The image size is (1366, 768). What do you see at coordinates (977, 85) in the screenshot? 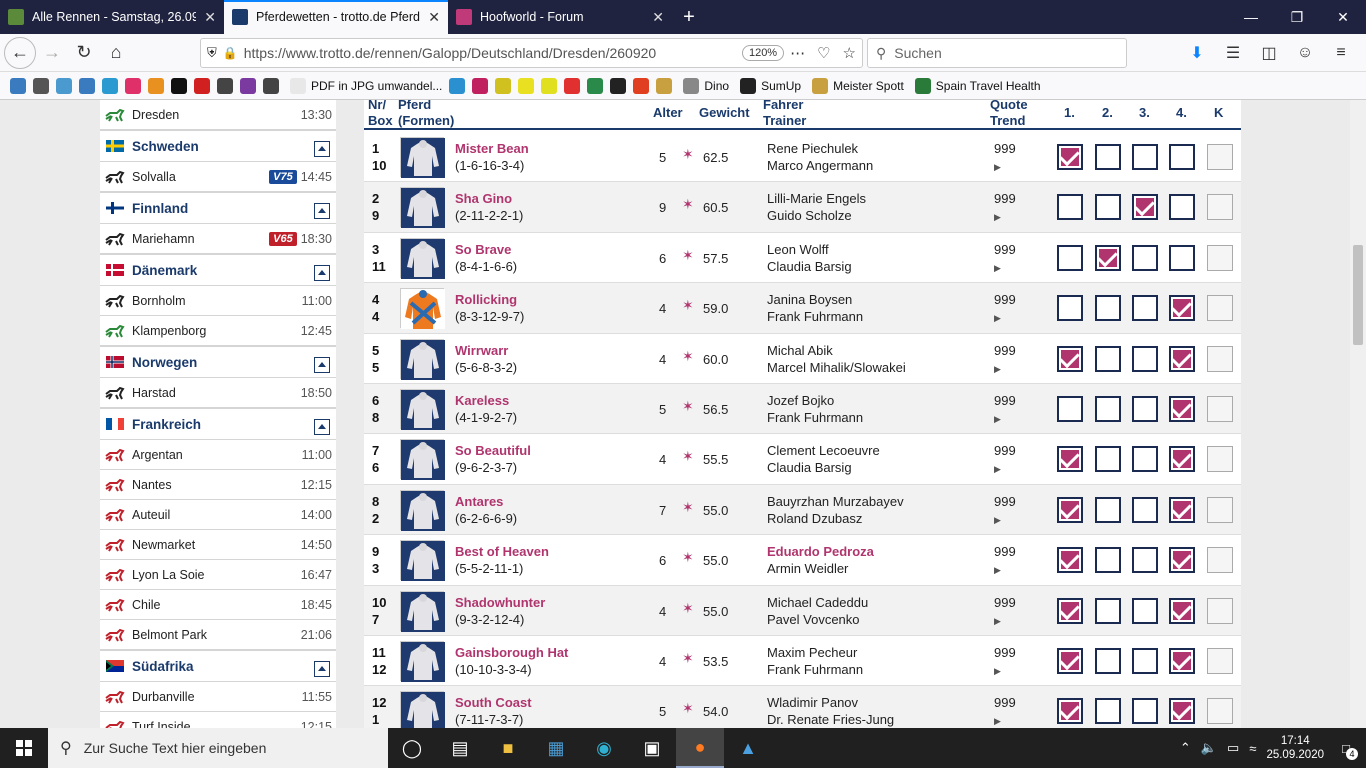
I see `bookmark-item: Spain Travel Health` at bounding box center [977, 85].